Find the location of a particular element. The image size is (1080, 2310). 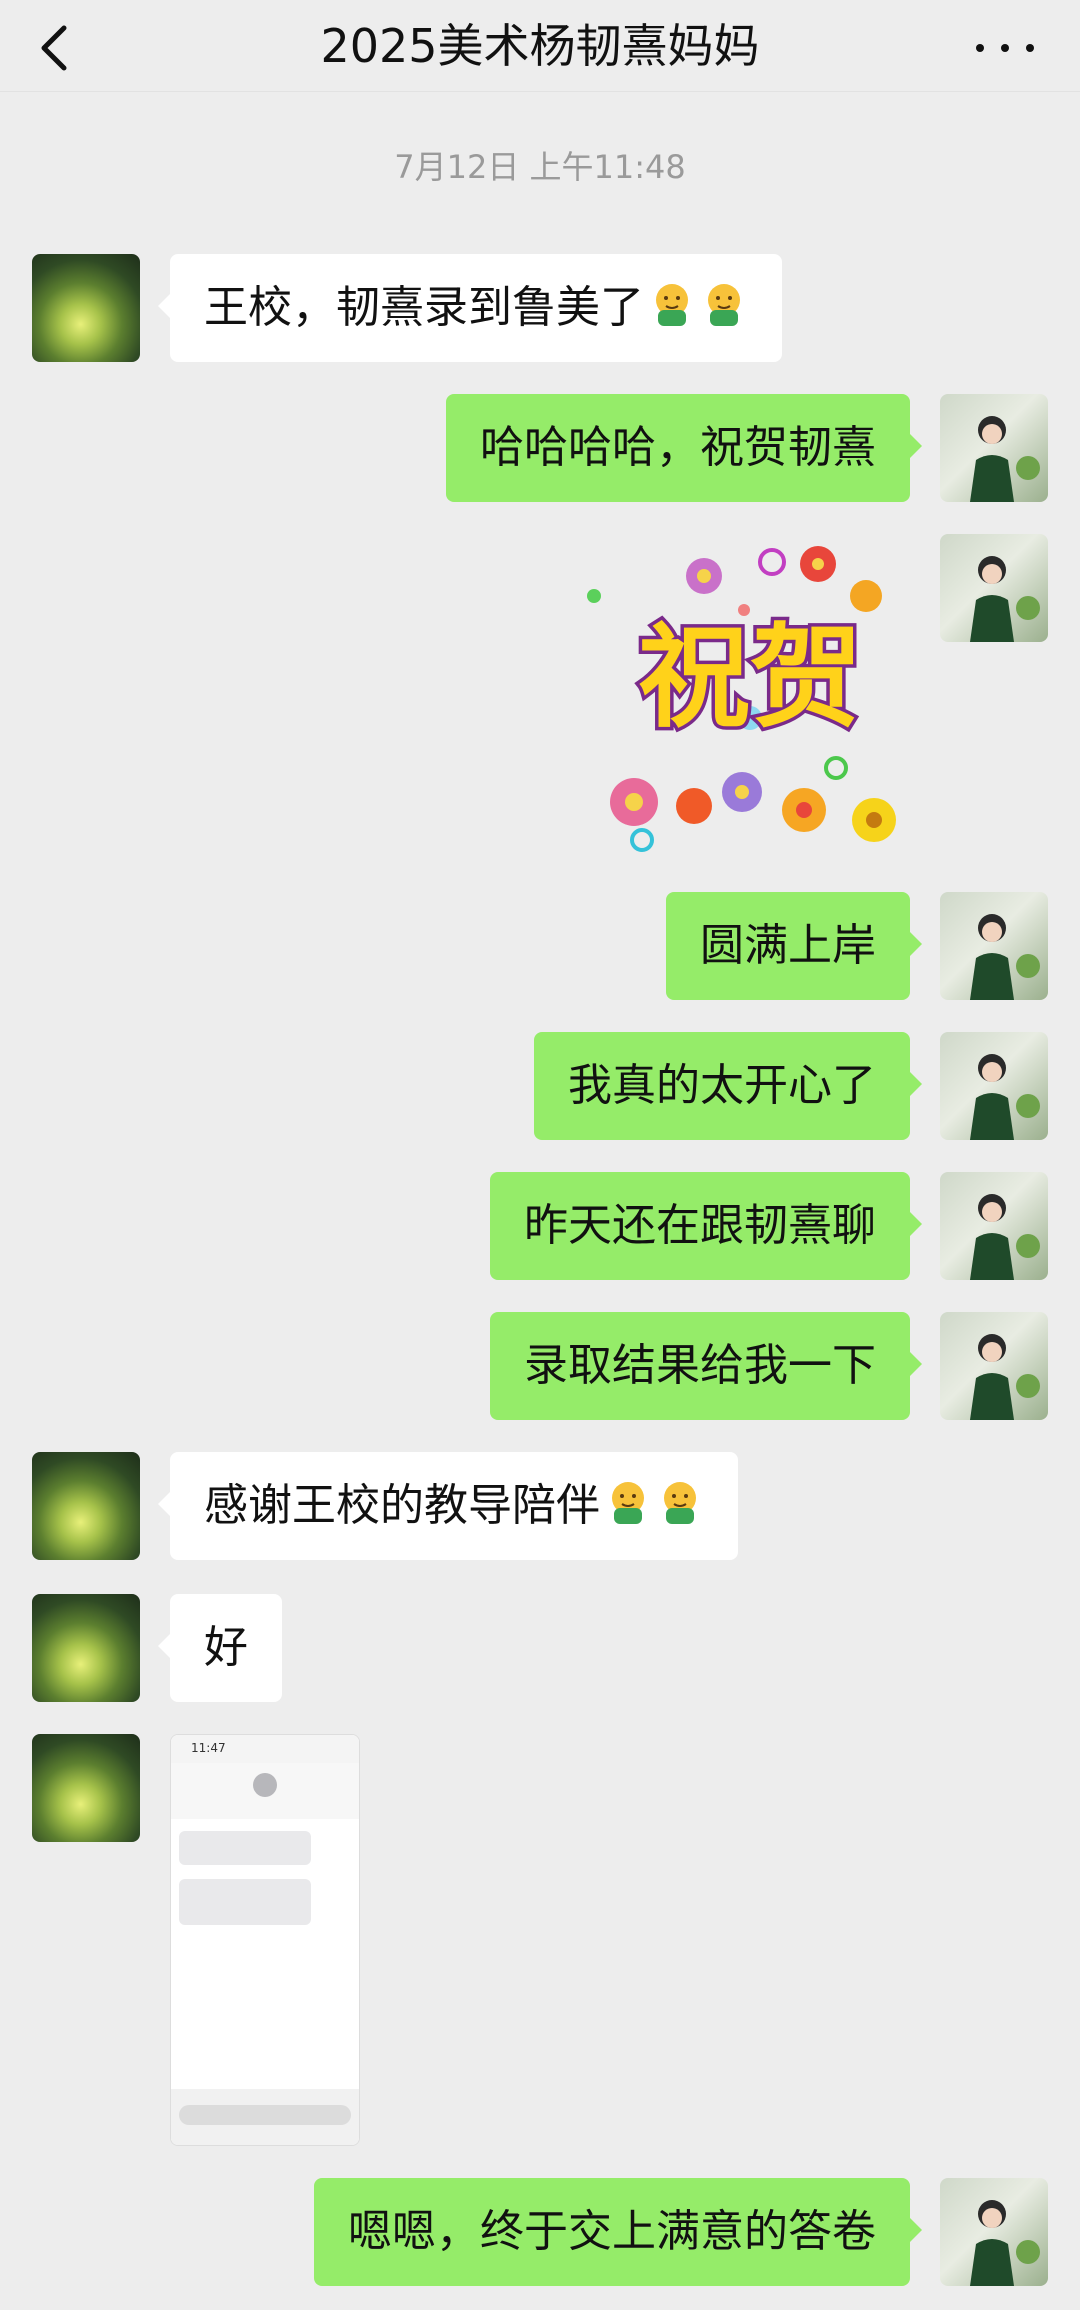

message-bubble: 好 is located at coordinates (220, 1648).